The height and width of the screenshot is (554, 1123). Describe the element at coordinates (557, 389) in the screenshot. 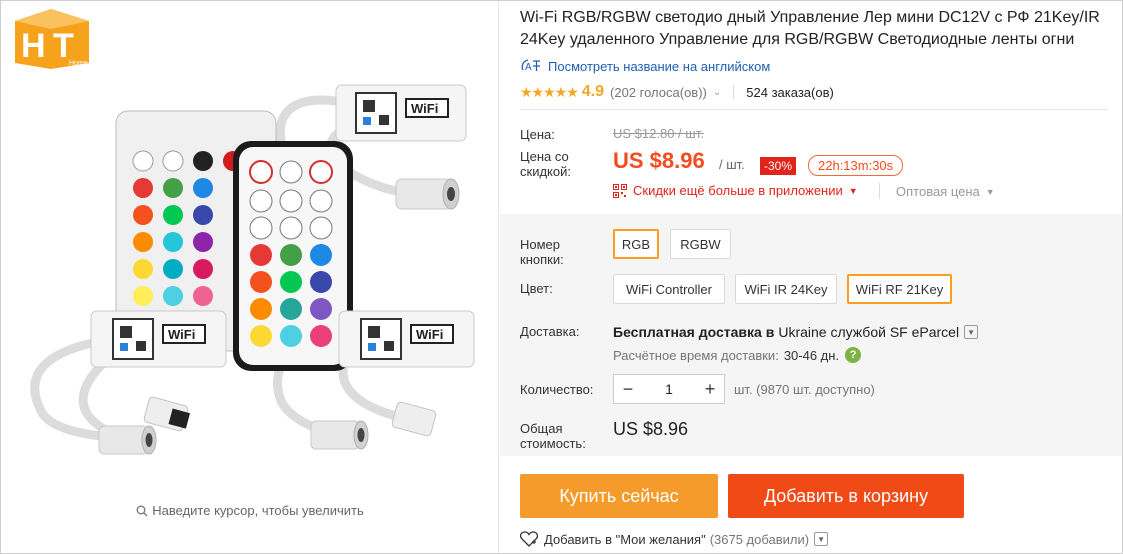

I see `quantity-label: Количество:` at that location.